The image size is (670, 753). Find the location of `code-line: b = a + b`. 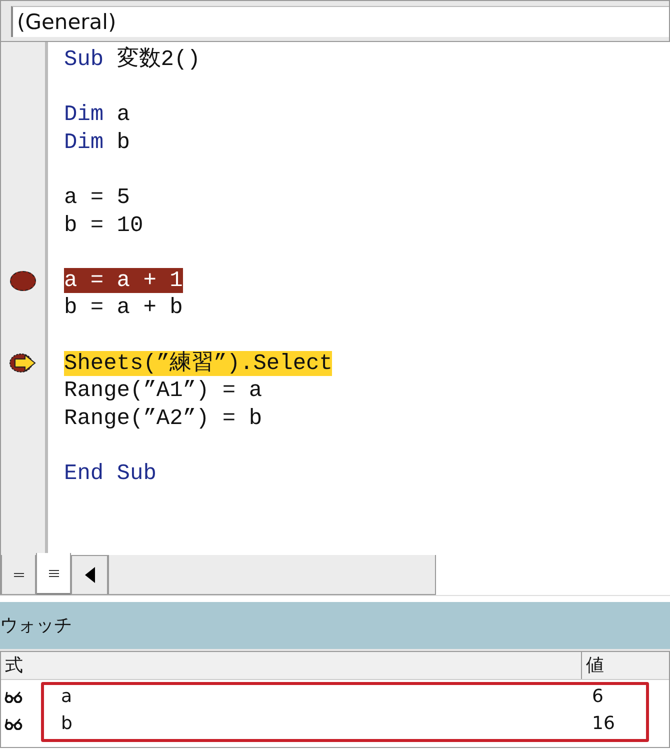

code-line: b = a + b is located at coordinates (123, 307).